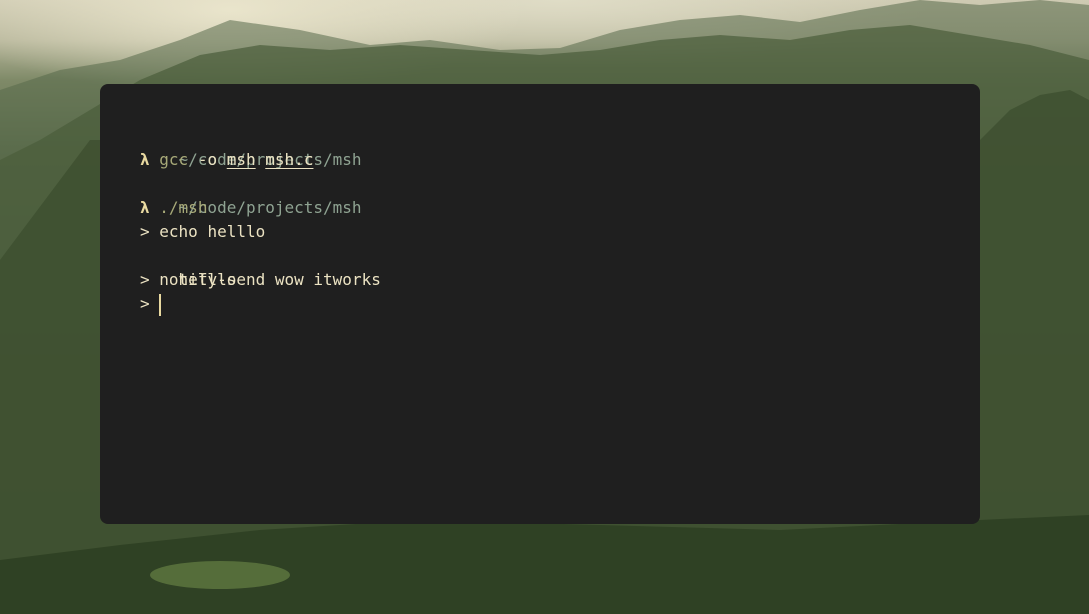 The width and height of the screenshot is (1089, 614). What do you see at coordinates (560, 232) in the screenshot?
I see `terminal-line-input-echo: > echo helllo` at bounding box center [560, 232].